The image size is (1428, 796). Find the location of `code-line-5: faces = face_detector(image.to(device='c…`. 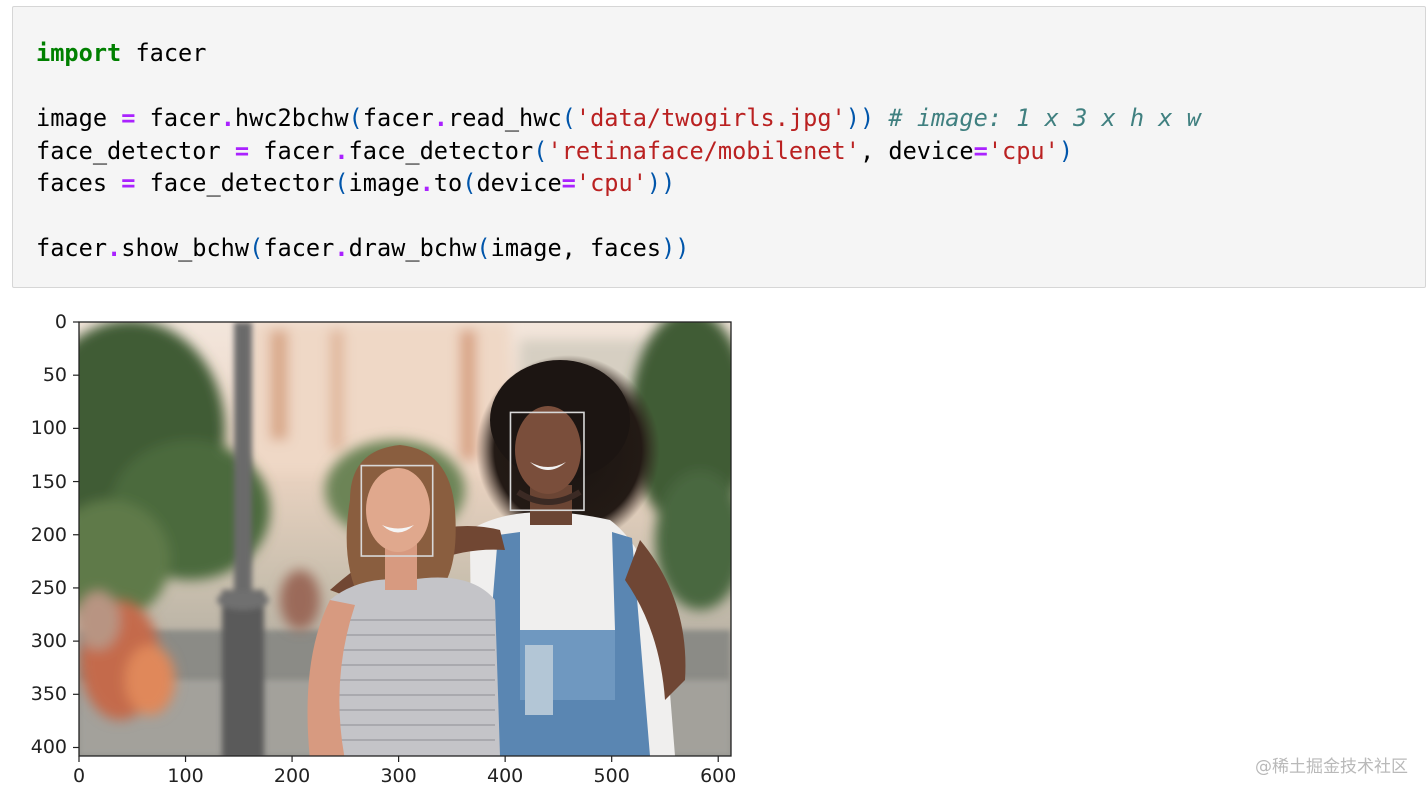

code-line-5: faces = face_detector(image.to(device='c… is located at coordinates (618, 183).